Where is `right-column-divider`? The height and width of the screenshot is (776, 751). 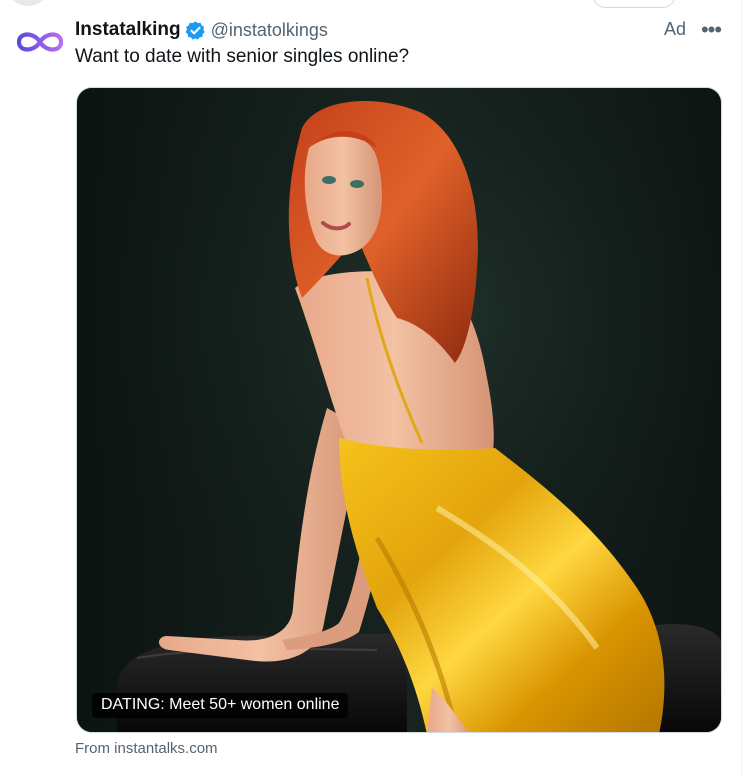
right-column-divider is located at coordinates (741, 388).